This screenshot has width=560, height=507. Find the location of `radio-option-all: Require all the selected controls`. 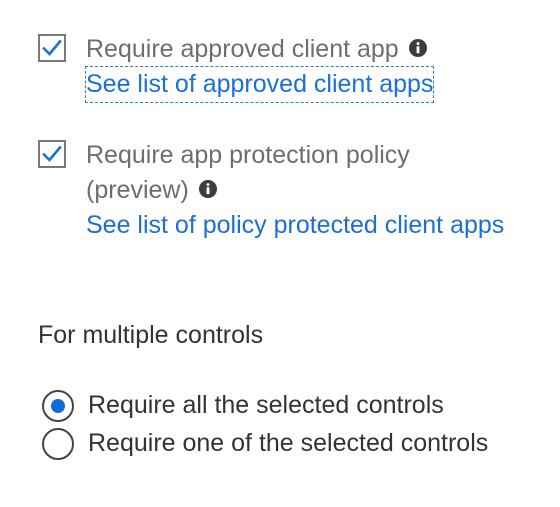

radio-option-all: Require all the selected controls is located at coordinates (243, 405).